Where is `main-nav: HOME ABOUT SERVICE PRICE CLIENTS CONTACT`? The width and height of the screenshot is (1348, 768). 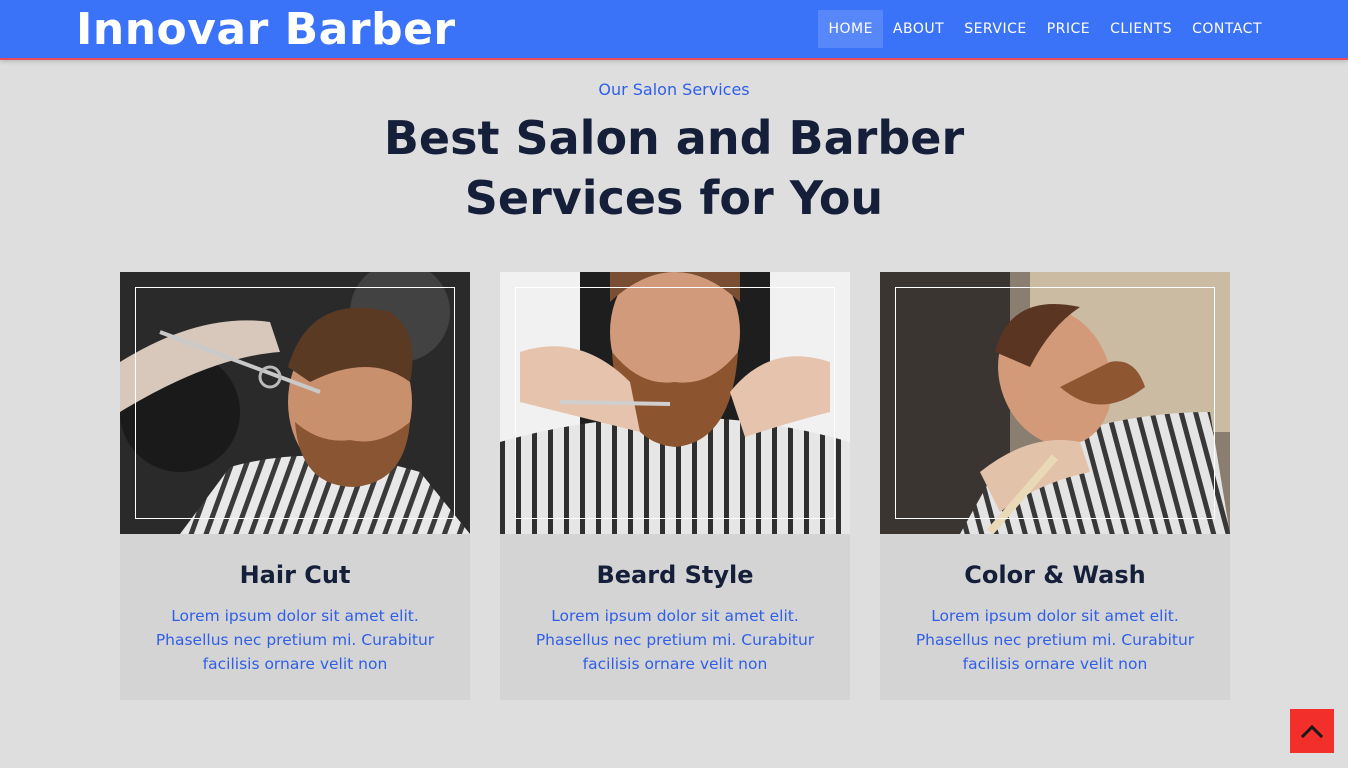 main-nav: HOME ABOUT SERVICE PRICE CLIENTS CONTACT is located at coordinates (1045, 29).